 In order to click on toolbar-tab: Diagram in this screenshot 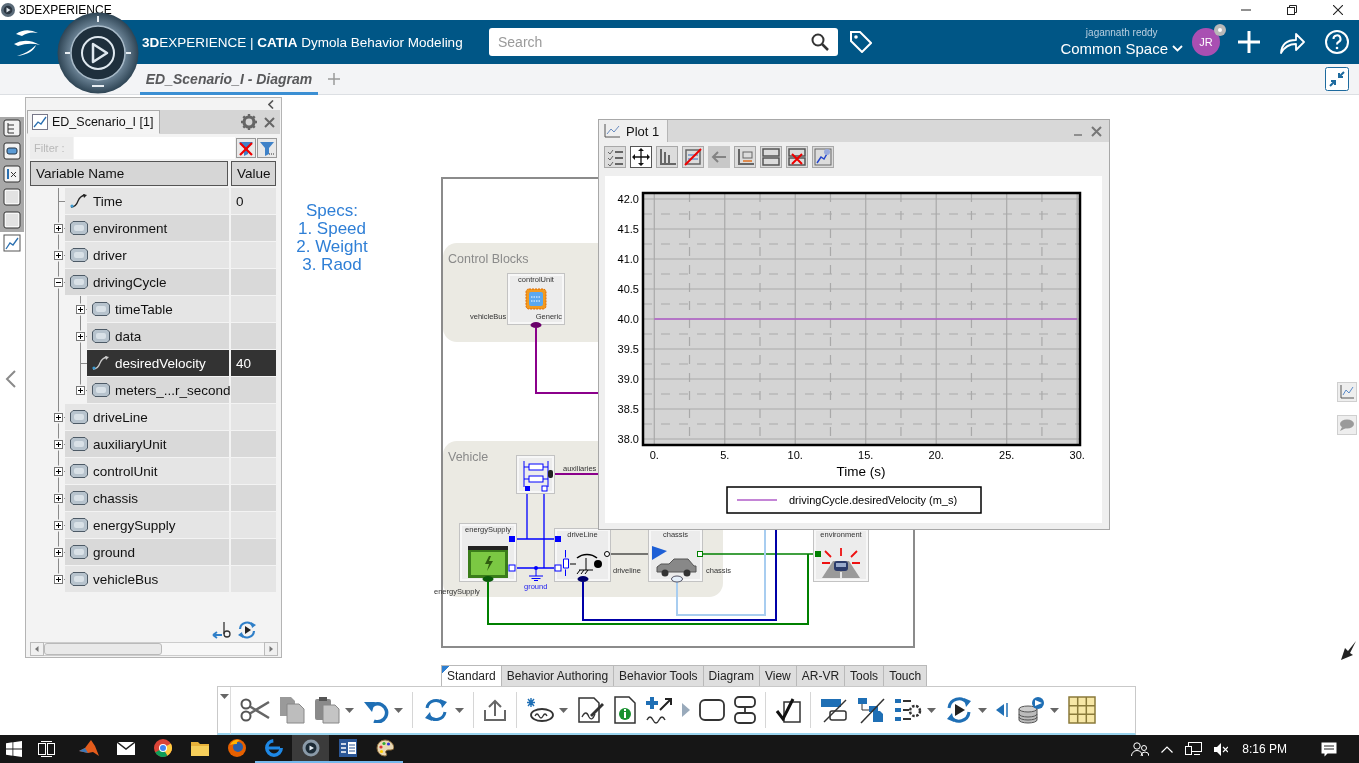, I will do `click(730, 675)`.